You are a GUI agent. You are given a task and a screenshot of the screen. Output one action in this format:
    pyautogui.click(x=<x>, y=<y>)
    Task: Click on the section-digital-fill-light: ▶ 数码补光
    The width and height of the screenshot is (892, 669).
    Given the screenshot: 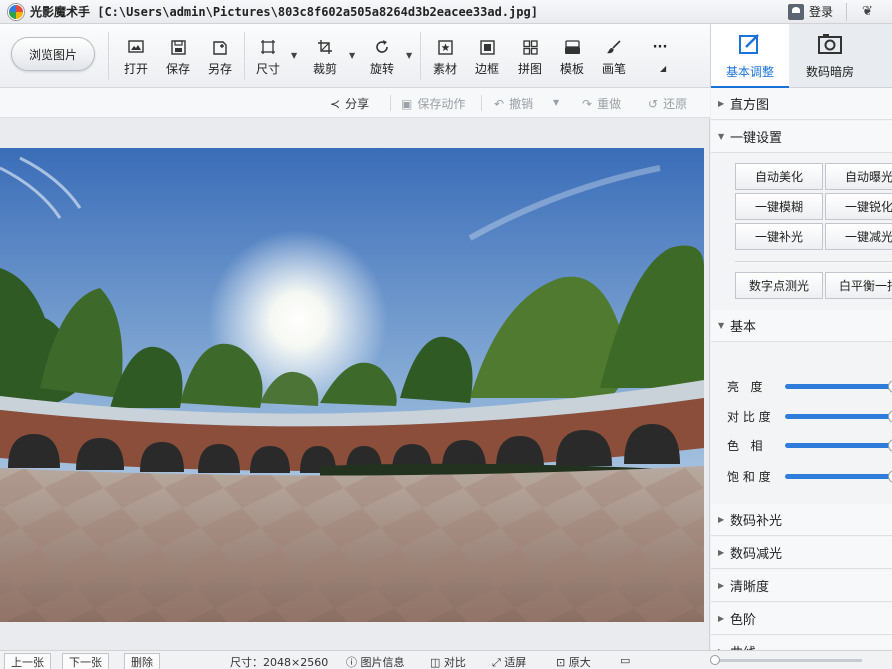 What is the action you would take?
    pyautogui.click(x=801, y=520)
    